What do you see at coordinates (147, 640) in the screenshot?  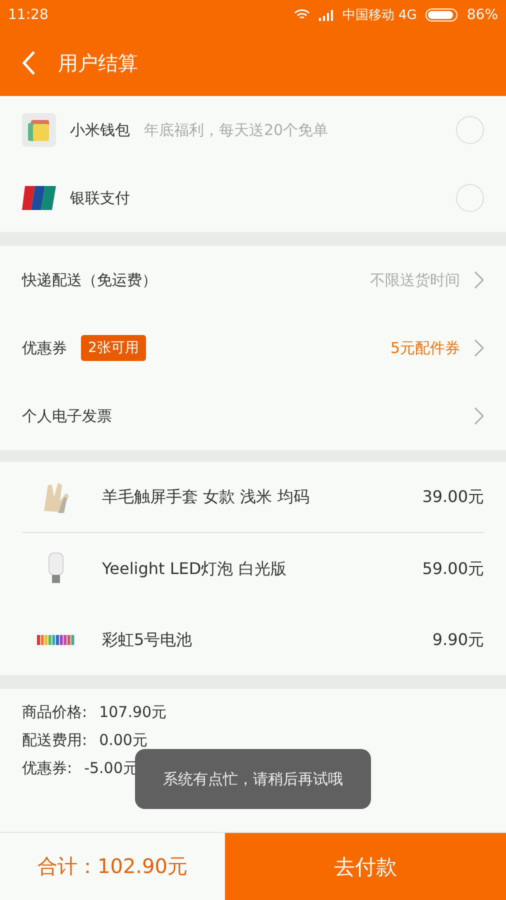 I see `product-name: 彩虹5号电池` at bounding box center [147, 640].